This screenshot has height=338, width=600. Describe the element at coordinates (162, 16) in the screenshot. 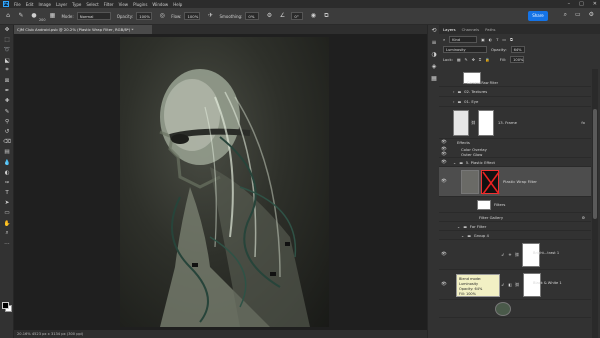

I see `pressure-opacity-icon: ◎` at that location.